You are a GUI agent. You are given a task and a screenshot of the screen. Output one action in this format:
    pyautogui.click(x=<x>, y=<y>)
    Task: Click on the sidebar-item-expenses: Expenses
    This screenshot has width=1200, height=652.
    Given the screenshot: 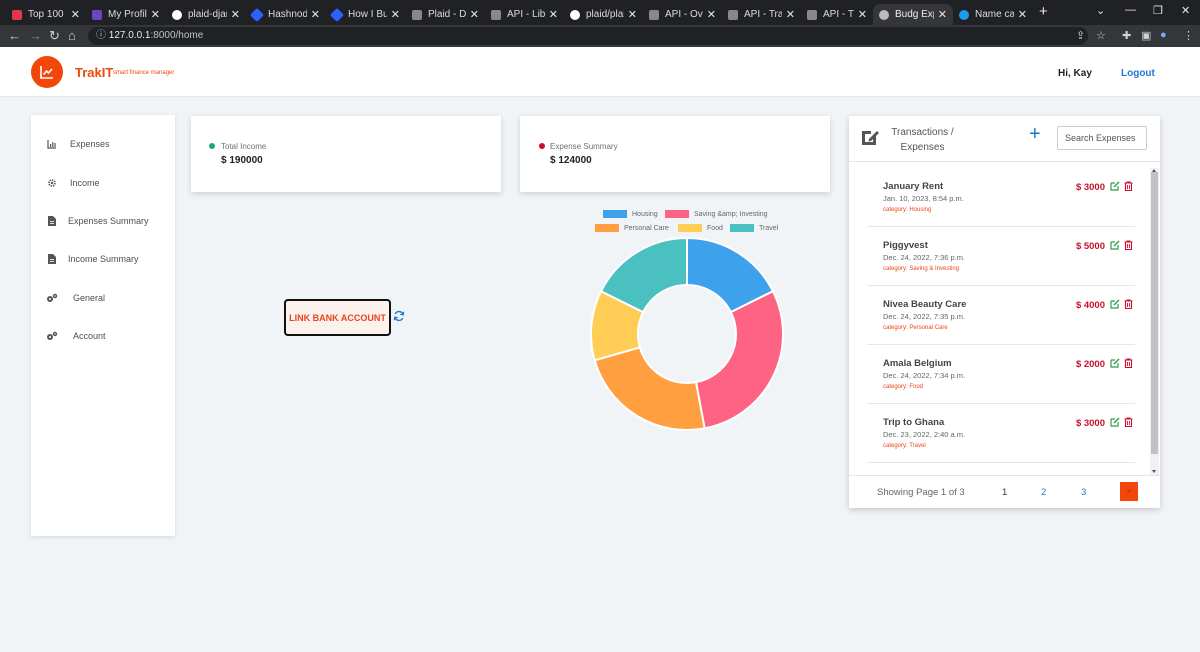 What is the action you would take?
    pyautogui.click(x=103, y=144)
    